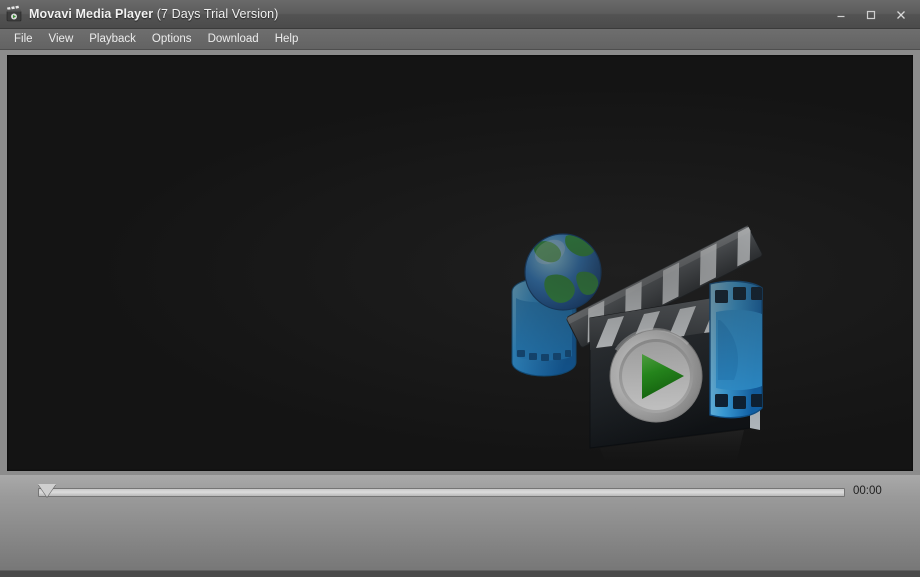  I want to click on seek-slider, so click(441, 492).